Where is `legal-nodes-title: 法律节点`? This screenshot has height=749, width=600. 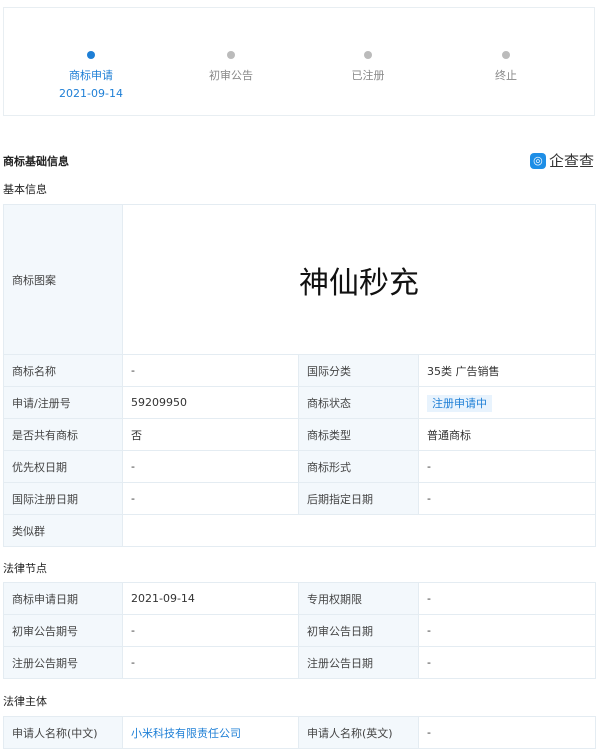 legal-nodes-title: 法律节点 is located at coordinates (25, 568).